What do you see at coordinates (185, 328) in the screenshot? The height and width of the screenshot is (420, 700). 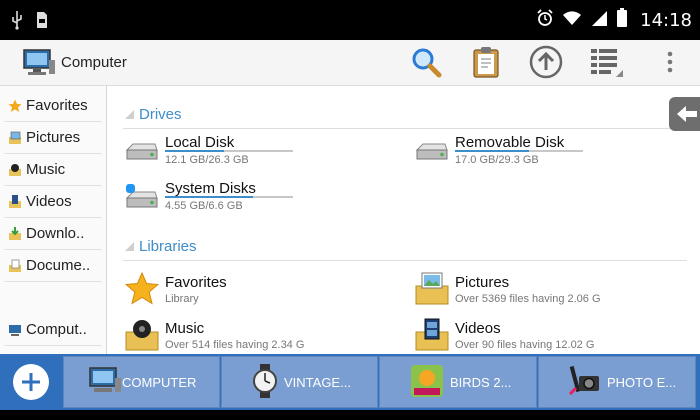 I see `library-name: Music` at bounding box center [185, 328].